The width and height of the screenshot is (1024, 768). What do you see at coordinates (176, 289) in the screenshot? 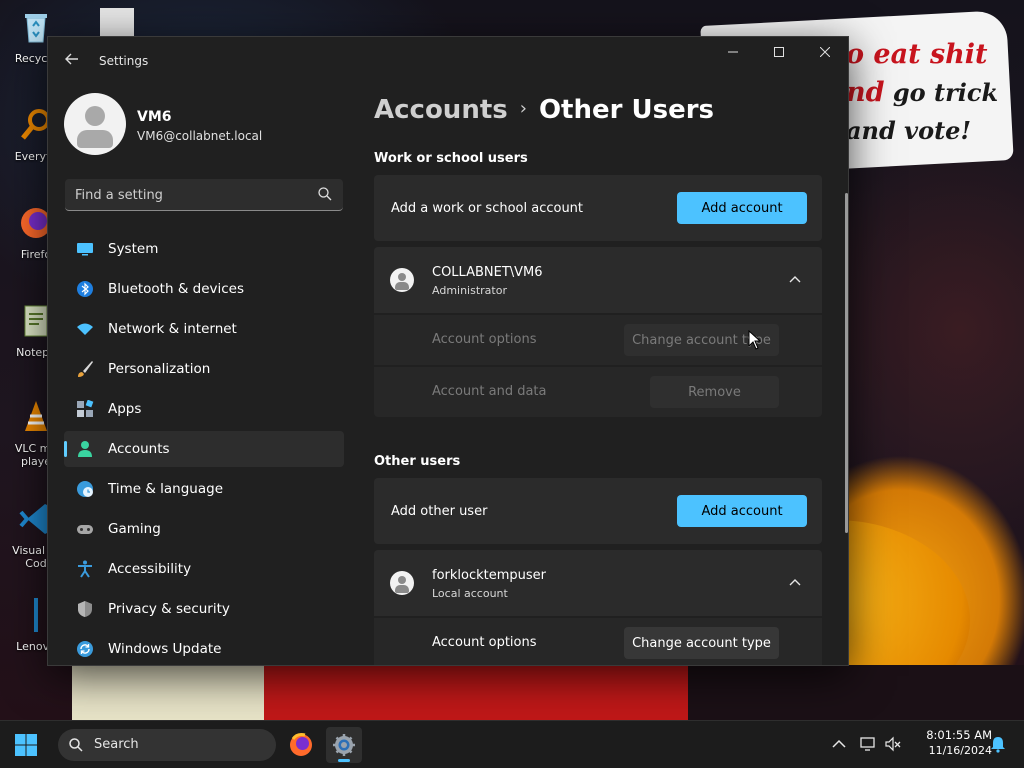
I see `sidebar-item-label: Bluetooth & devices` at bounding box center [176, 289].